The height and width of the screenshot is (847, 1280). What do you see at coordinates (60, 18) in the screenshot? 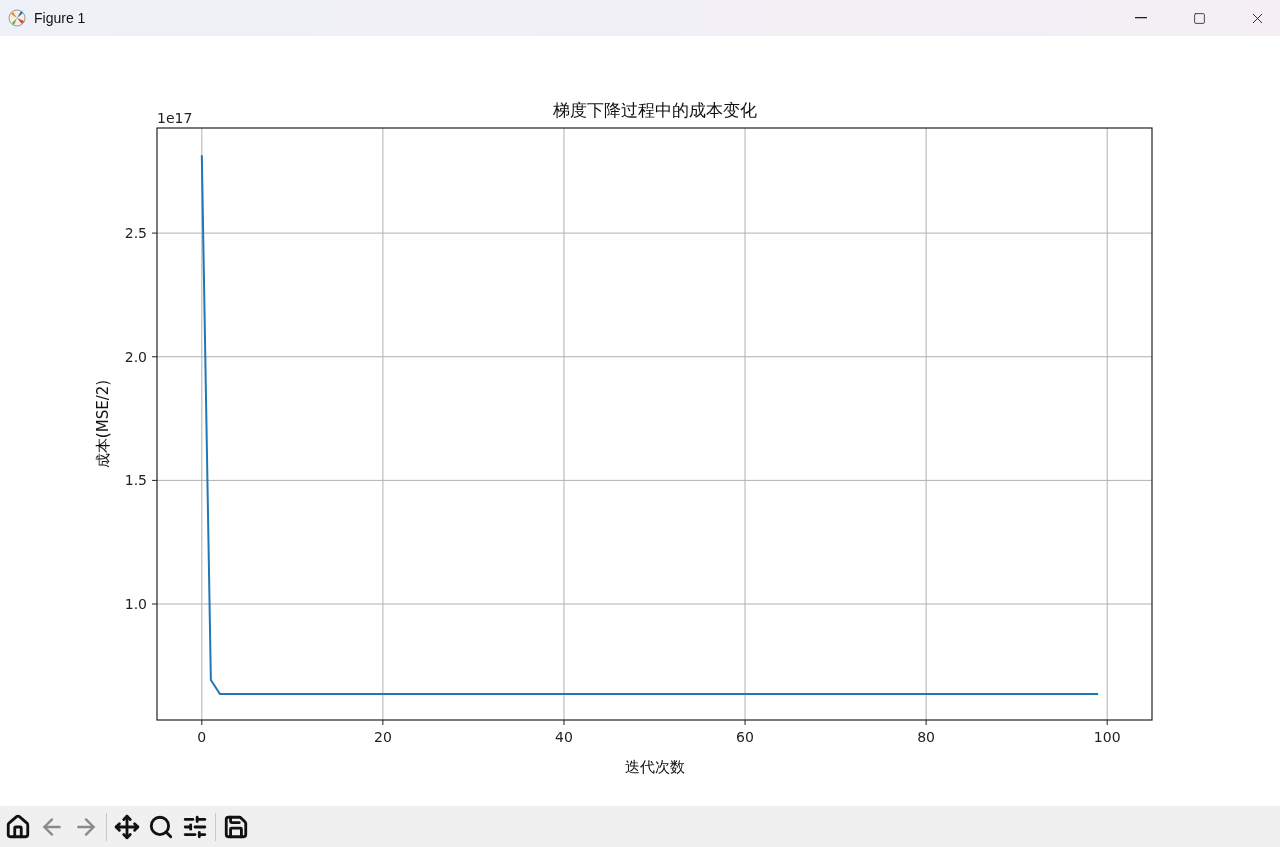
I see `window-title: Figure 1` at bounding box center [60, 18].